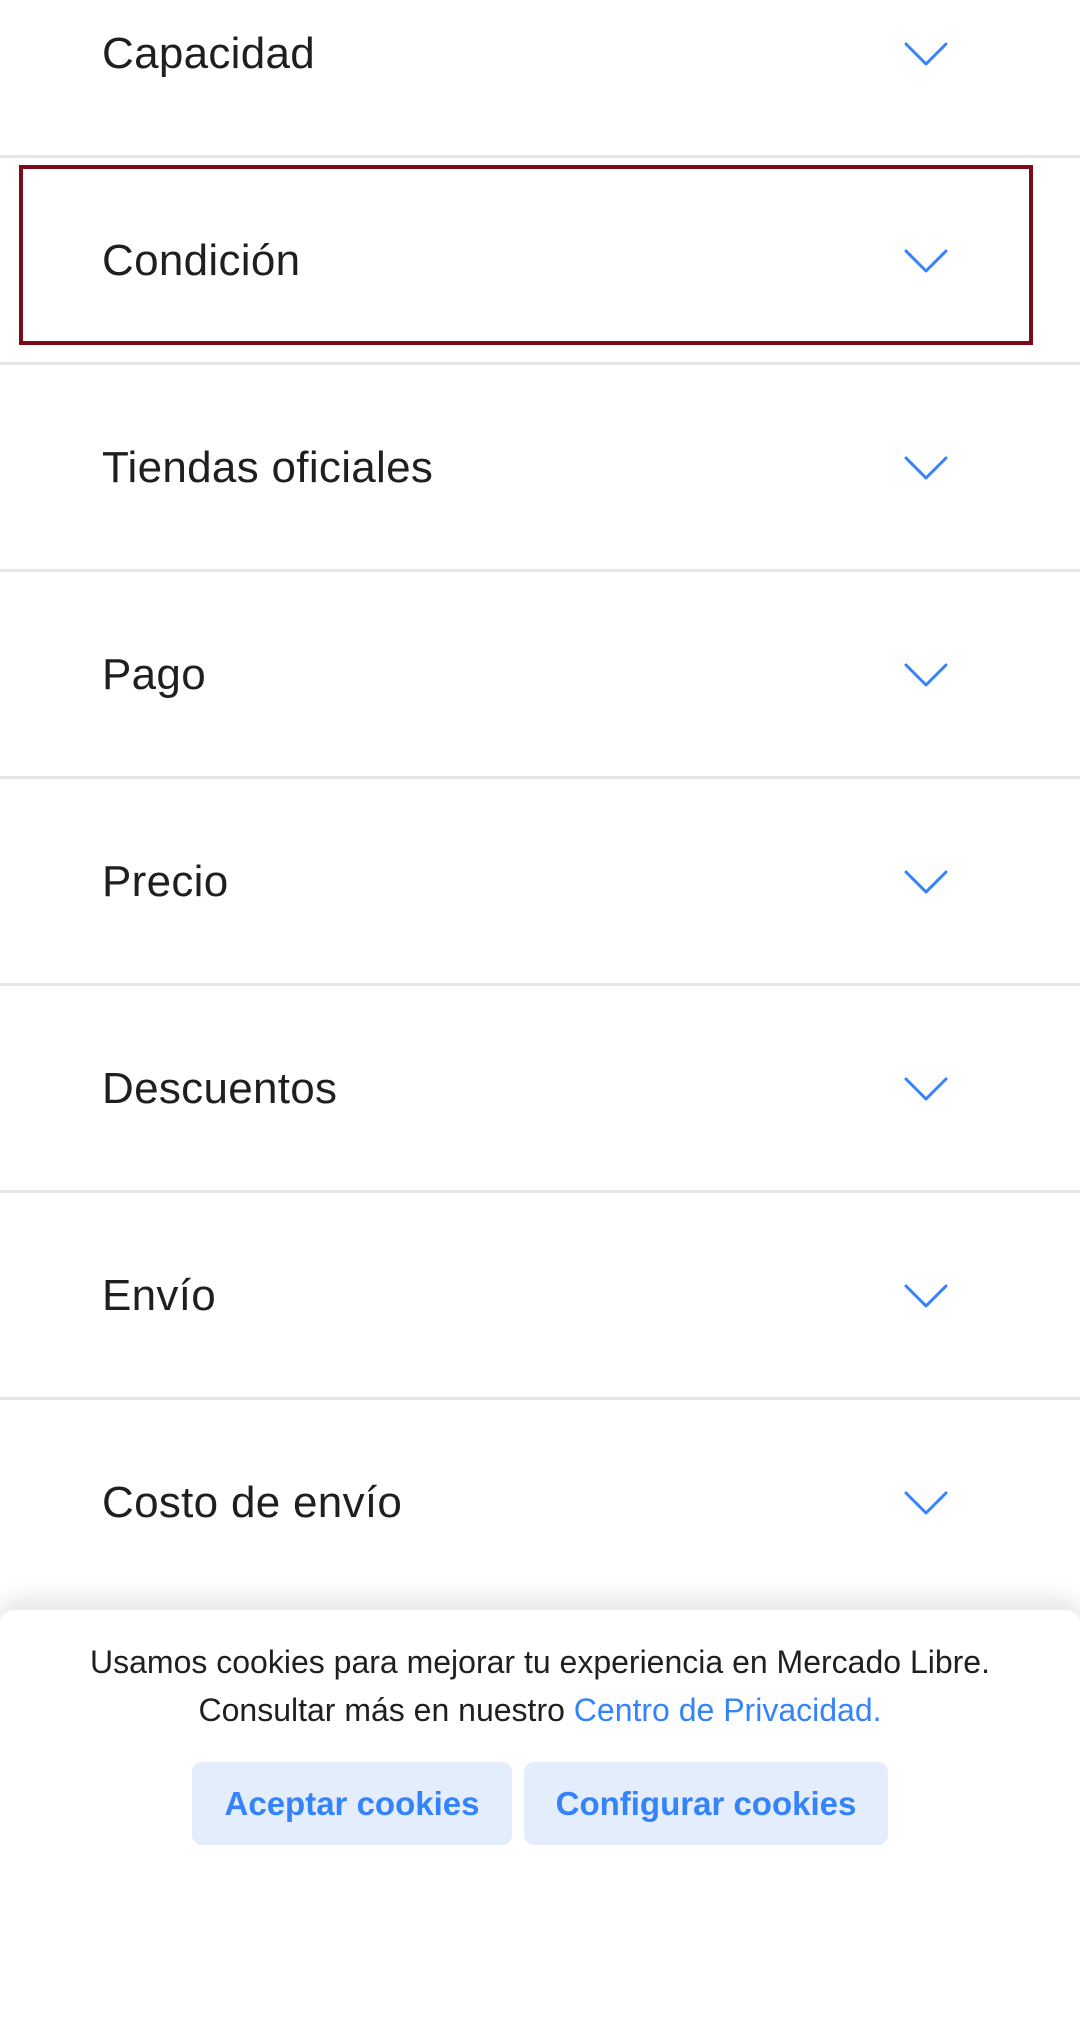  Describe the element at coordinates (159, 1295) in the screenshot. I see `filter-label: Envío` at that location.